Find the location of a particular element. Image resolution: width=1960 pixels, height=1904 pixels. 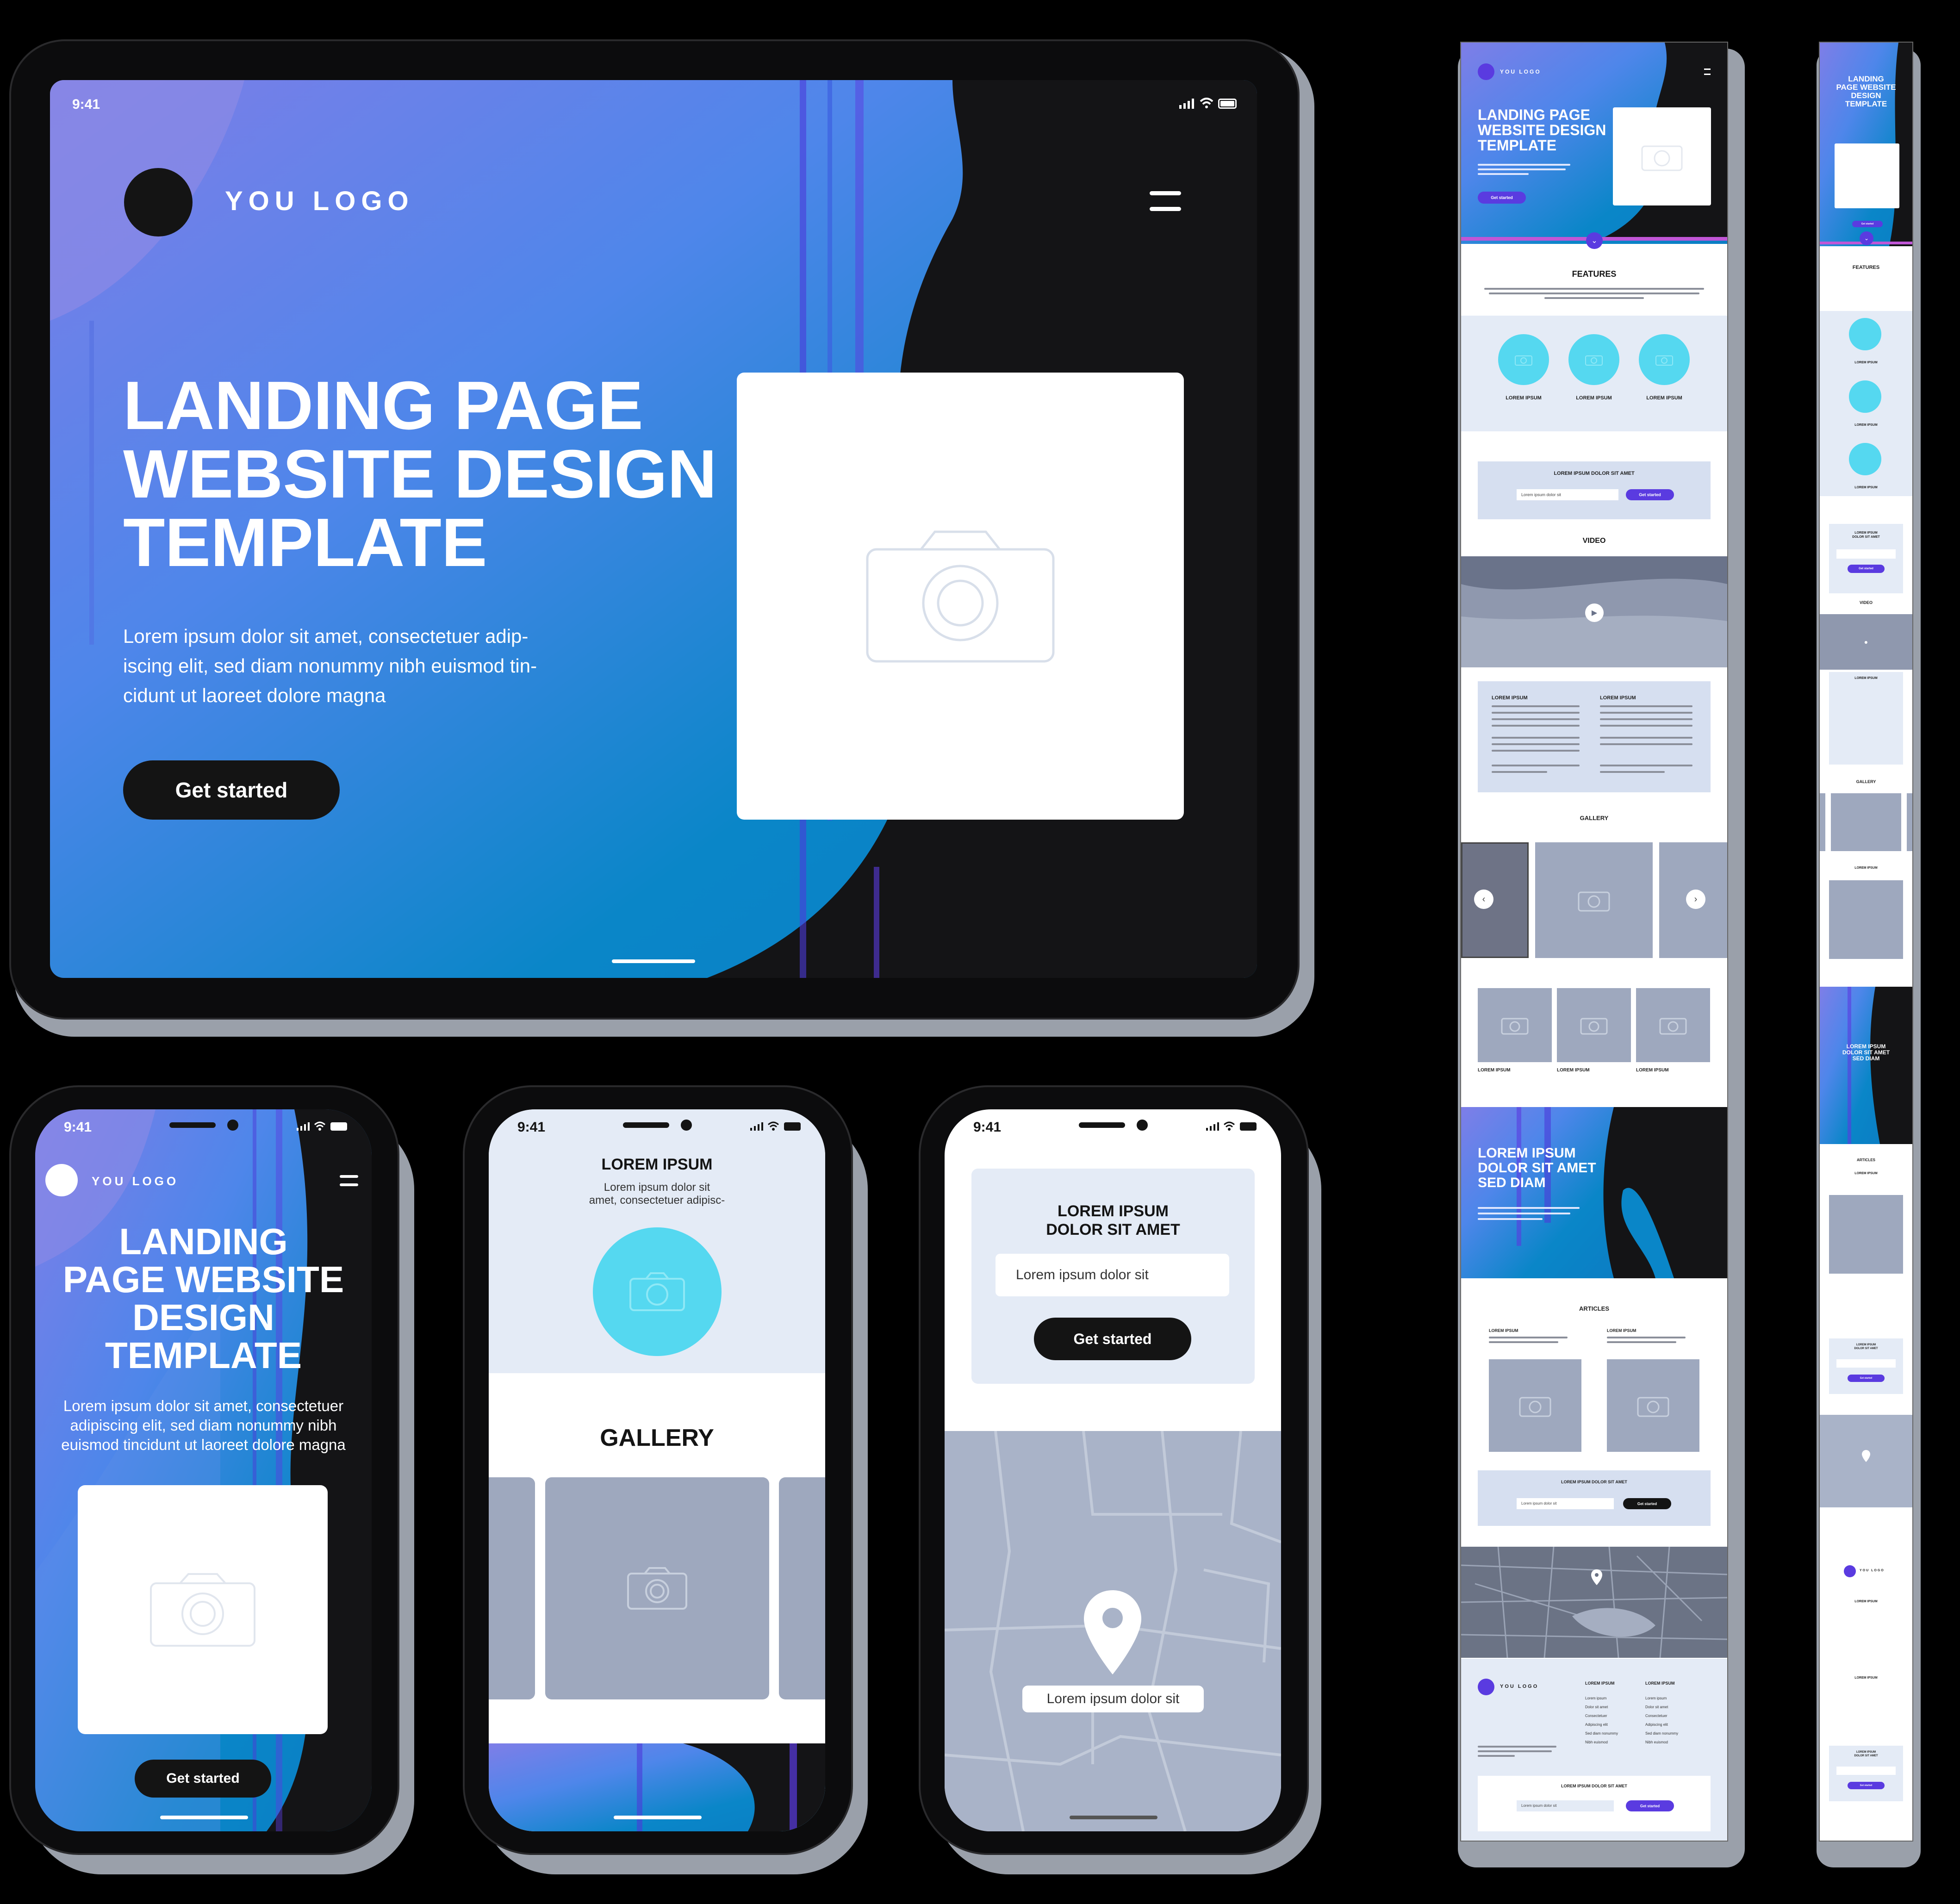

chevron-left-icon: ‹ is located at coordinates (1483, 899).